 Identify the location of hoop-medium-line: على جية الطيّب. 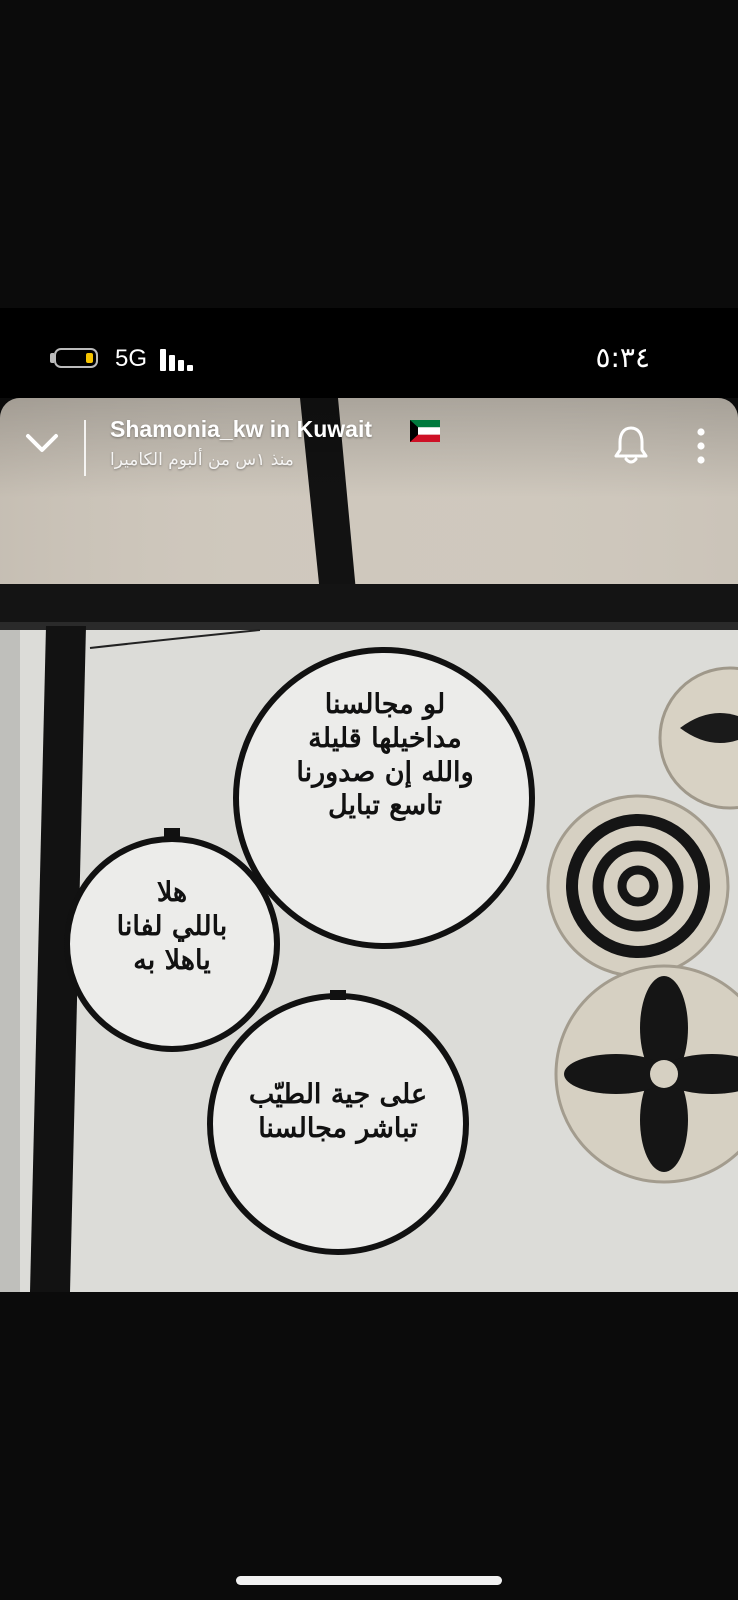
(338, 1094).